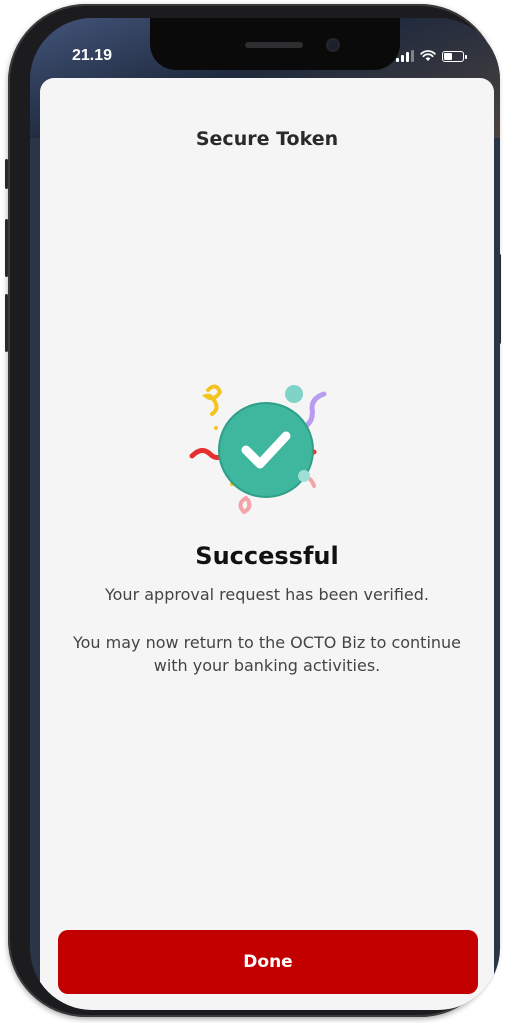 This screenshot has height=1023, width=508. I want to click on speaker-grille, so click(274, 45).